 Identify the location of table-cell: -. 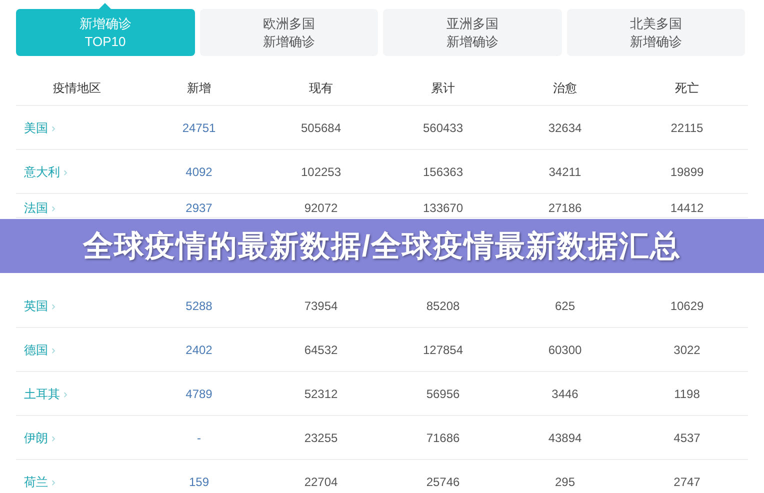
(199, 437).